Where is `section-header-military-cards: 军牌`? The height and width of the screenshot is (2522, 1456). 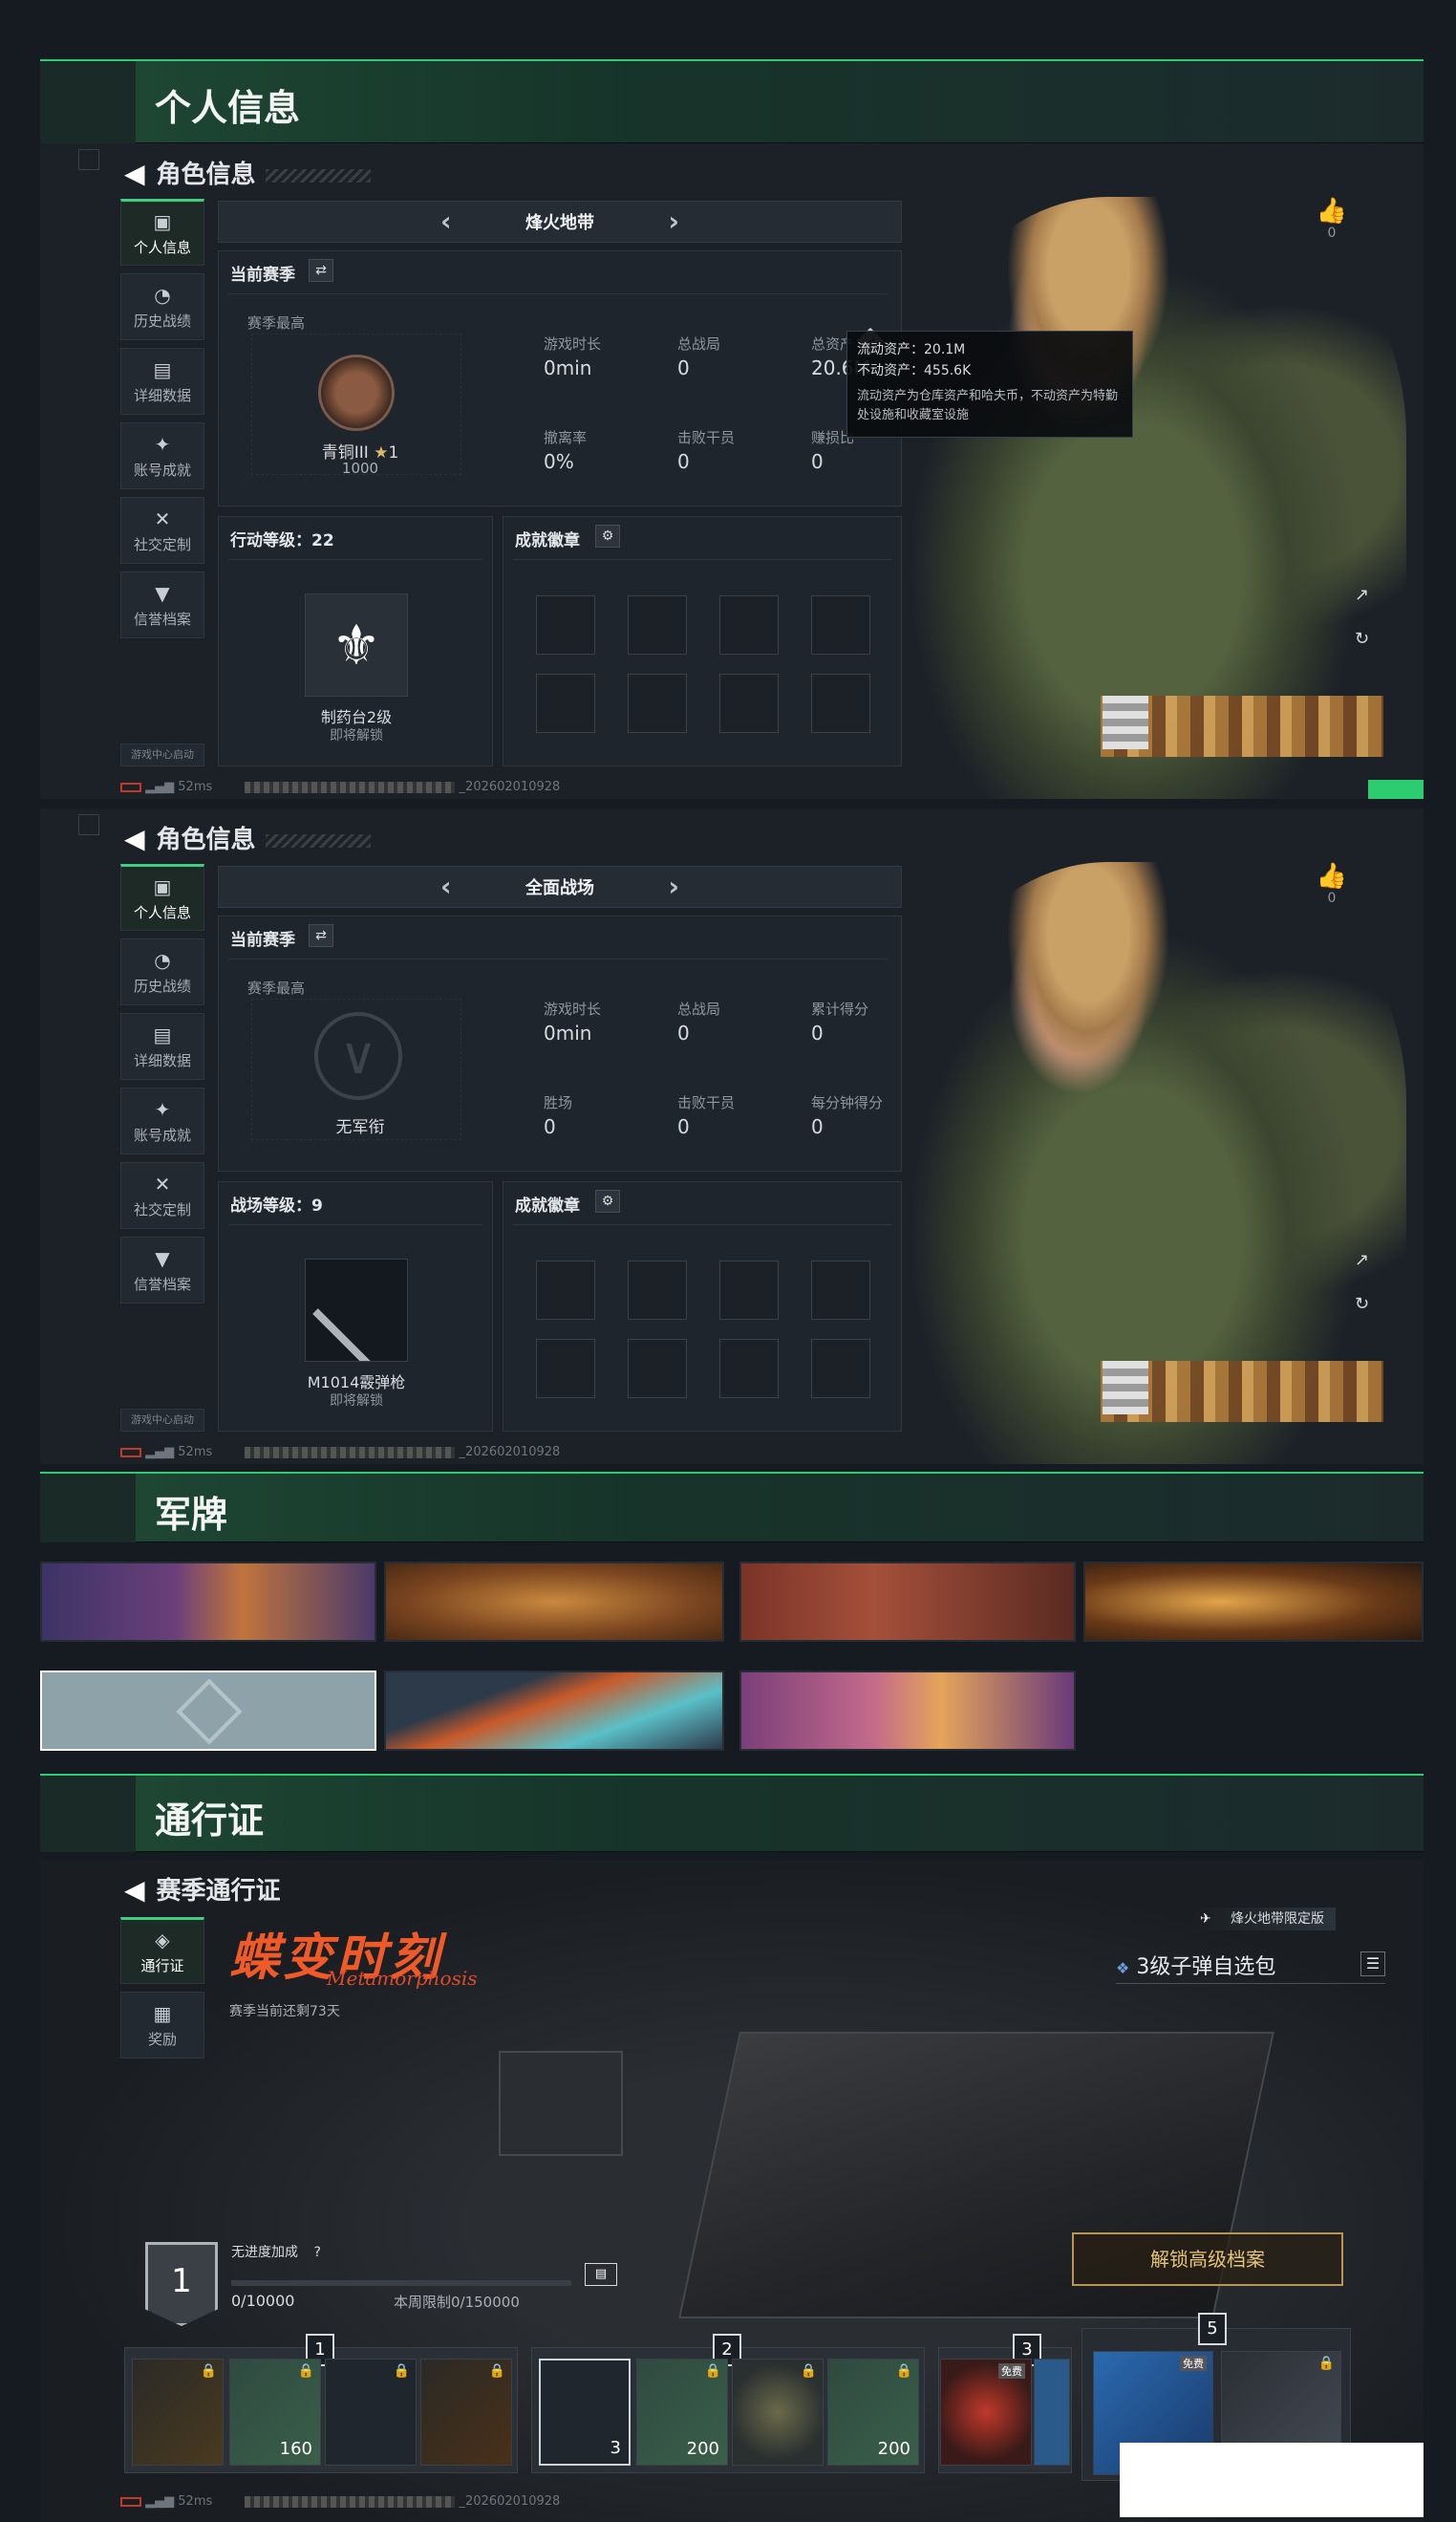 section-header-military-cards: 军牌 is located at coordinates (732, 1507).